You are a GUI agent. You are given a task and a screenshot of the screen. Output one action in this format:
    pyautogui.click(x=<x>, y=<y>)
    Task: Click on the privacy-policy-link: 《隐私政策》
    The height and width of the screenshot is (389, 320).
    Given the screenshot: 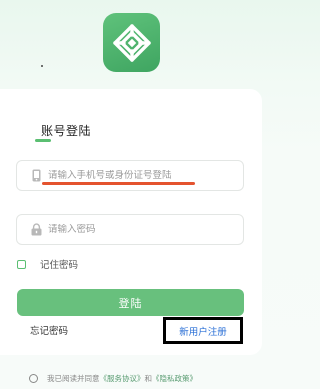 What is the action you would take?
    pyautogui.click(x=174, y=378)
    